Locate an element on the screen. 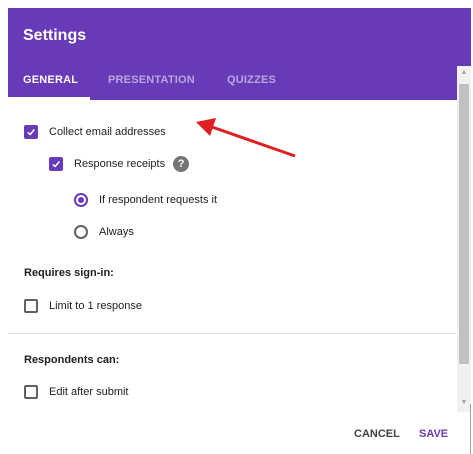 Image resolution: width=473 pixels, height=454 pixels. annotation-arrow-icon is located at coordinates (246, 138).